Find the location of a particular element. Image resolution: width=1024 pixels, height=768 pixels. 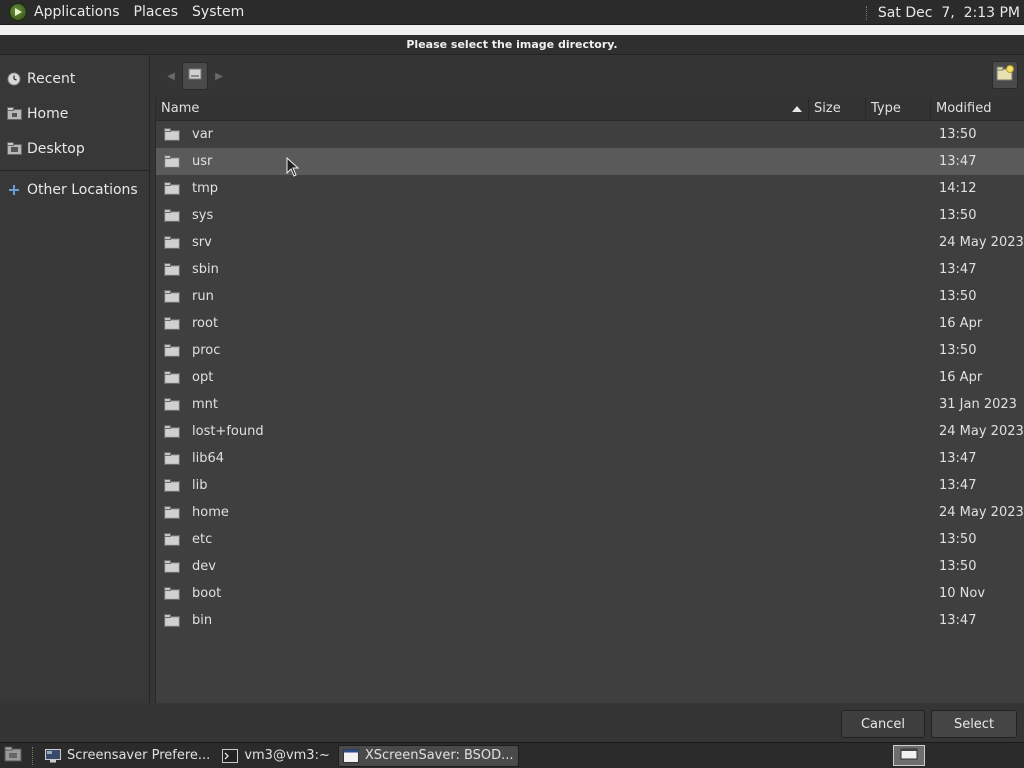

column-header-modified: Modified is located at coordinates (977, 108).